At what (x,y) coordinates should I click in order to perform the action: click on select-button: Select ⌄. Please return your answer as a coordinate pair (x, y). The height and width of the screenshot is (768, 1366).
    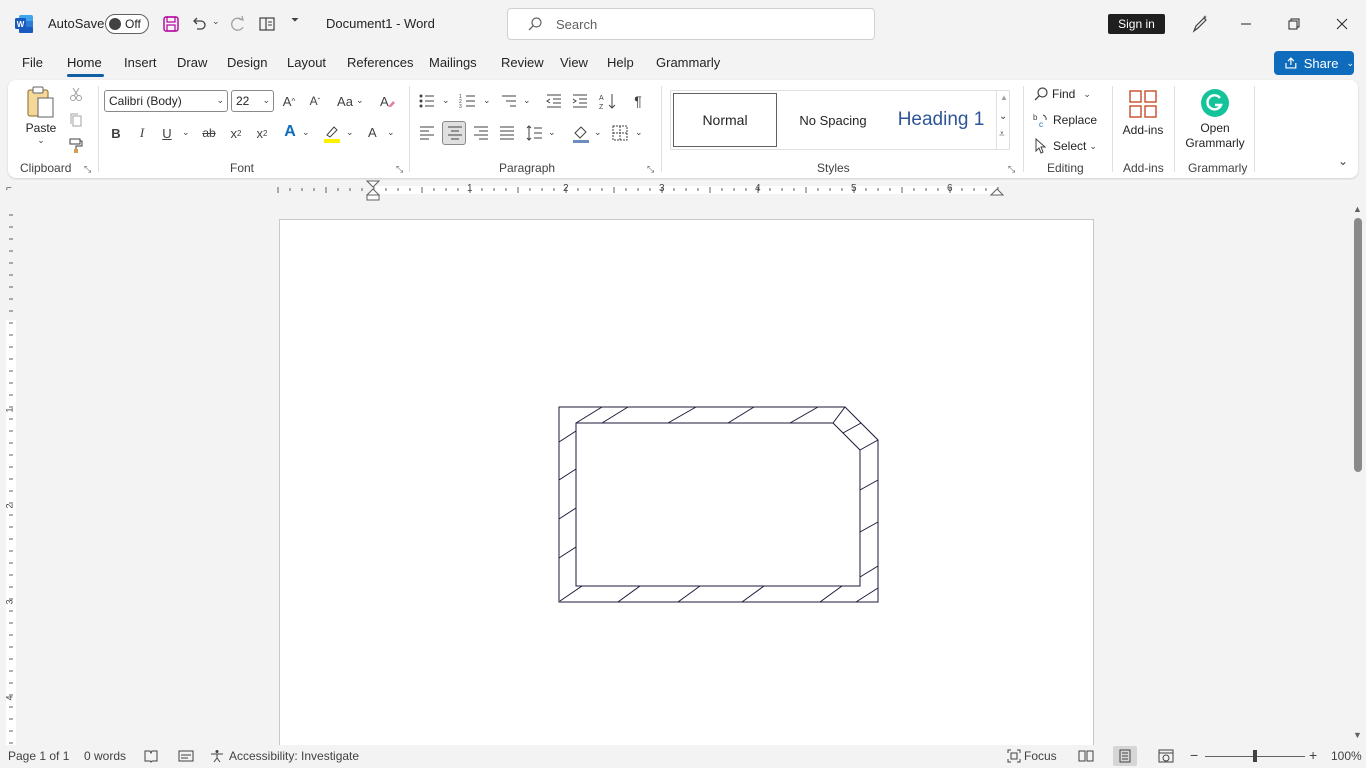
    Looking at the image, I should click on (1065, 146).